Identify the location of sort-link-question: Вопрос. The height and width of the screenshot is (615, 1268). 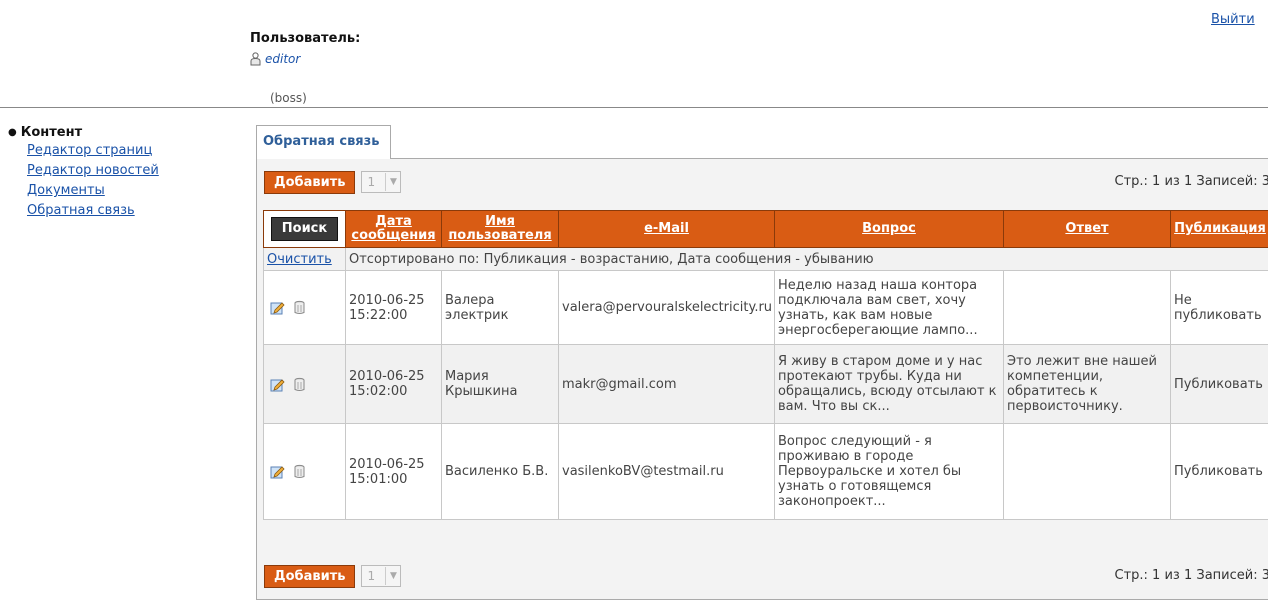
(889, 228).